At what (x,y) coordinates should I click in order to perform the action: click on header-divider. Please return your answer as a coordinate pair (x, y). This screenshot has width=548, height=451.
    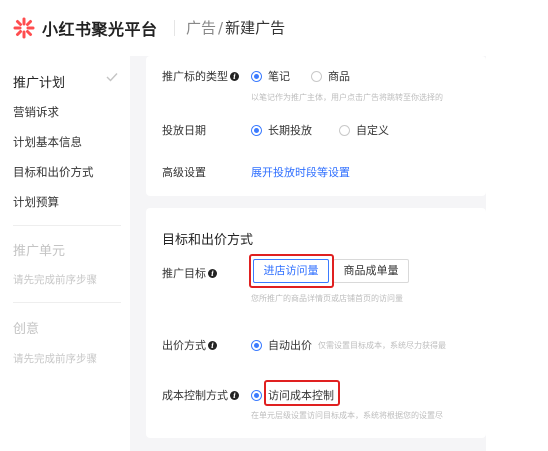
    Looking at the image, I should click on (174, 28).